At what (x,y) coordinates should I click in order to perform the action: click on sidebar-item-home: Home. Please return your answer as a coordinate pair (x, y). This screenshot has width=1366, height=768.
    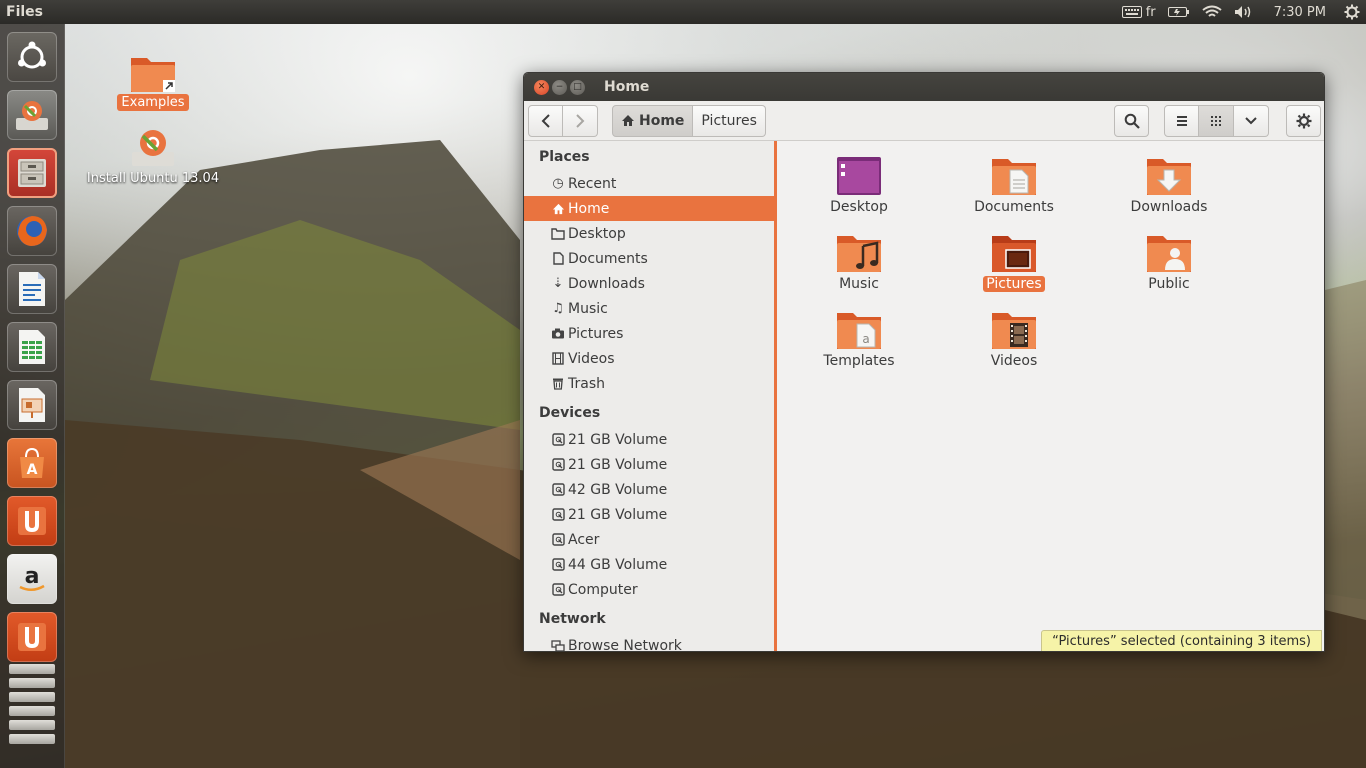
    Looking at the image, I should click on (649, 208).